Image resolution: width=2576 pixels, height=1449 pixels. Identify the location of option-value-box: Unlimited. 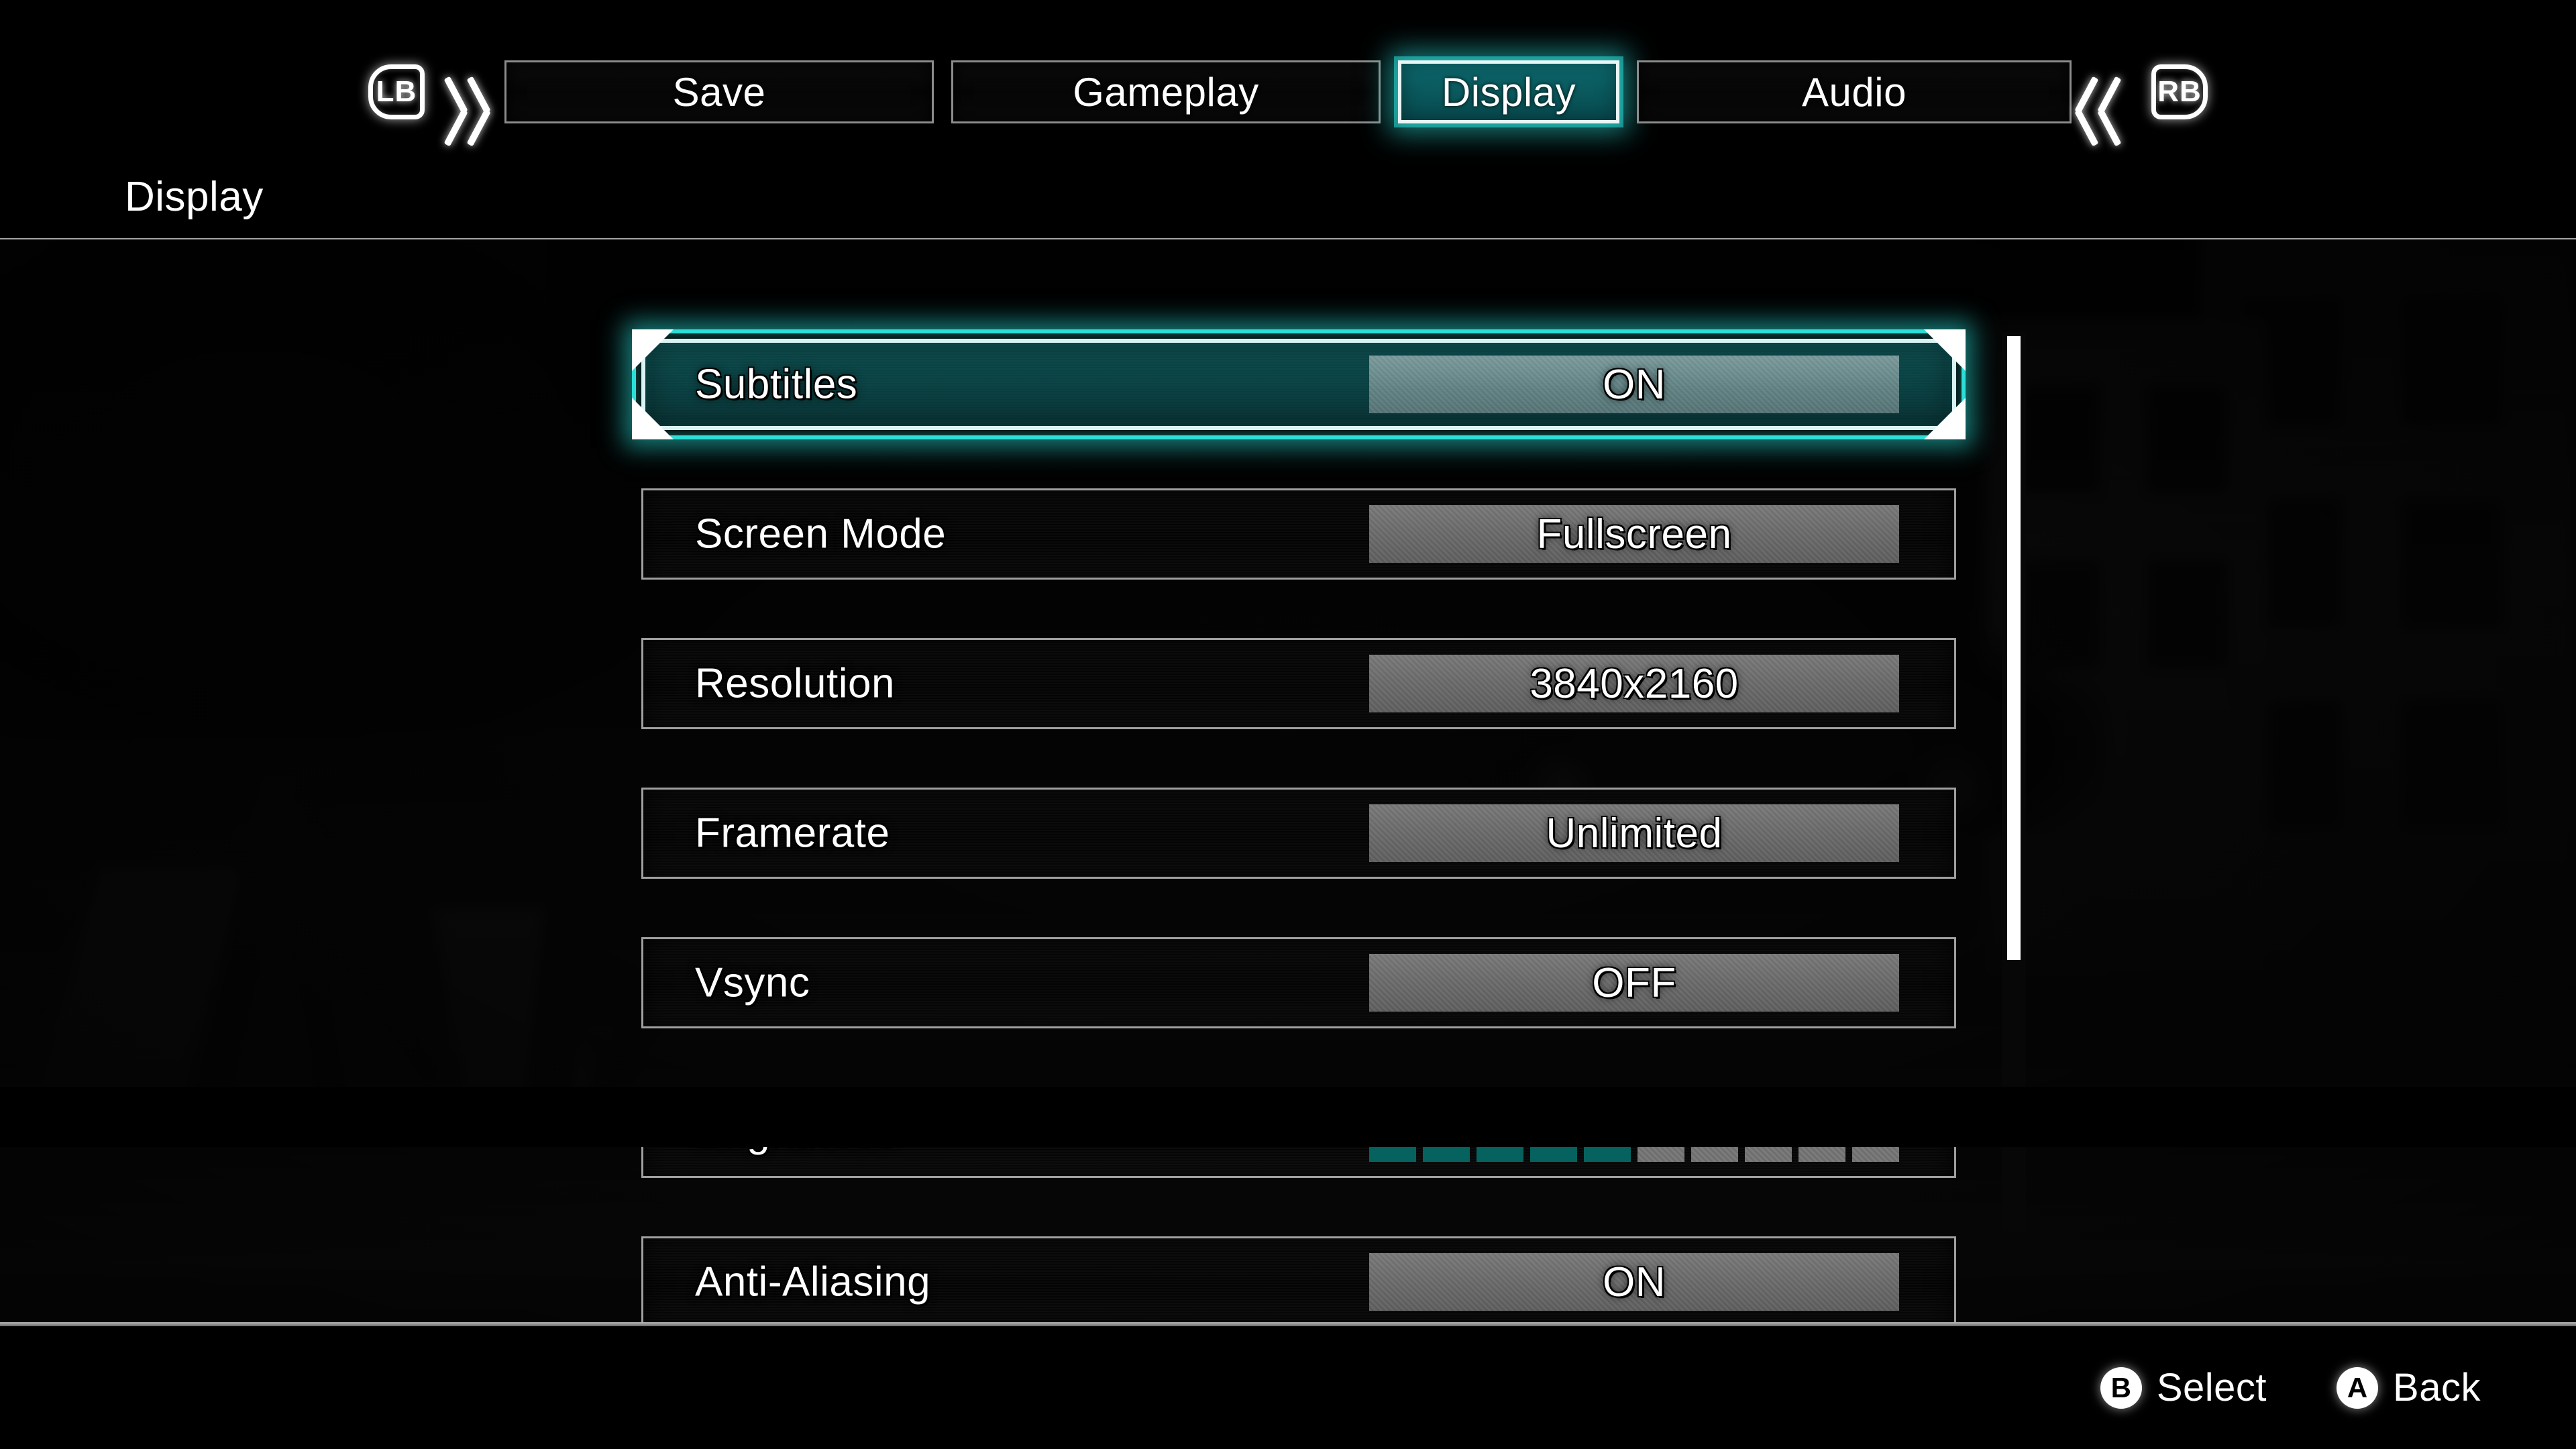
(1634, 833).